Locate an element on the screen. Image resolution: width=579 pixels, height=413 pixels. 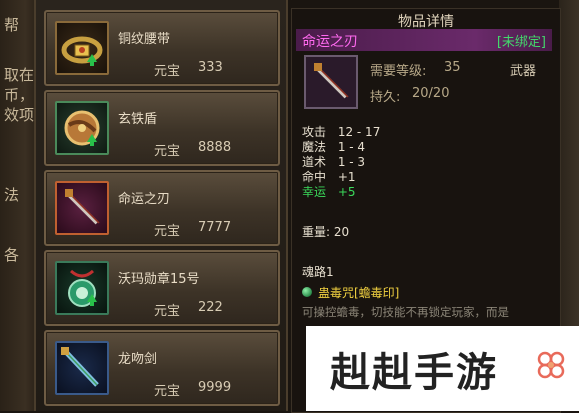
stat-value: 1 - 4 is located at coordinates (351, 147).